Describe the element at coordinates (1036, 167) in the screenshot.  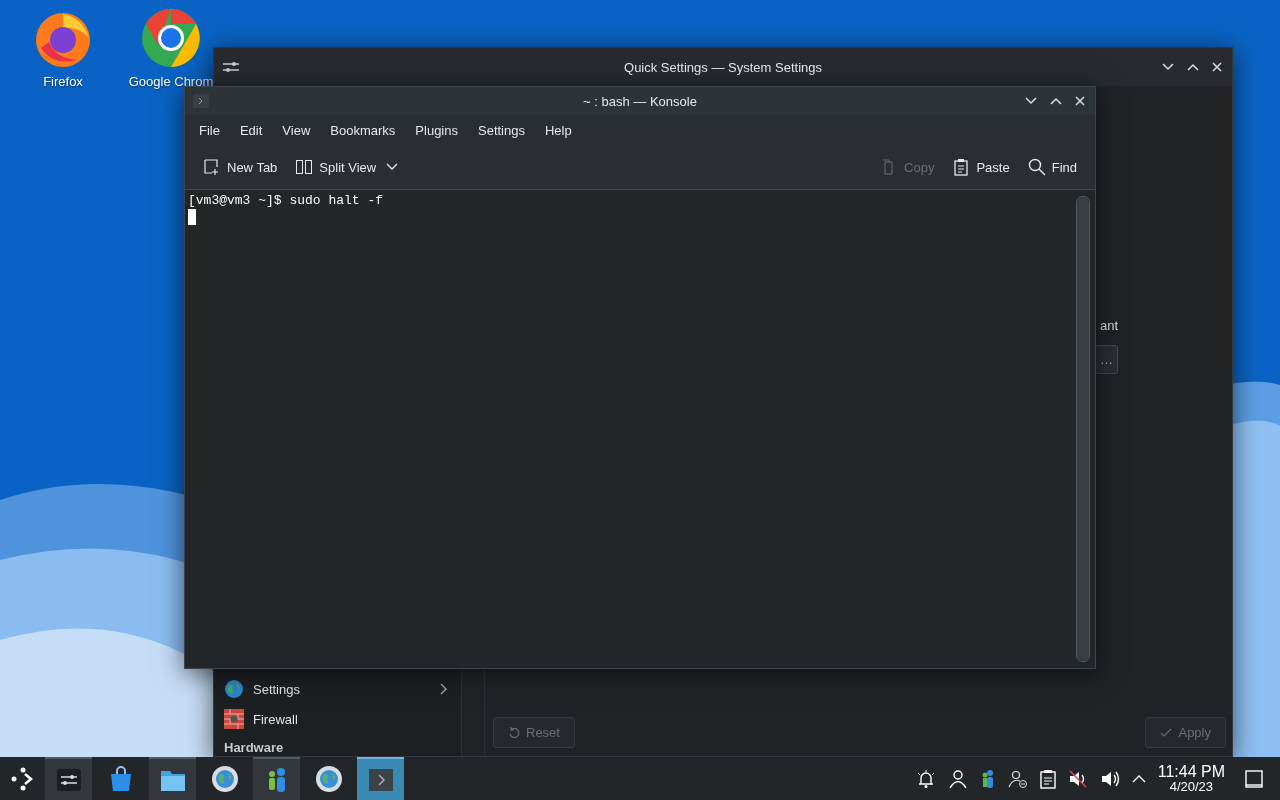
I see `search-icon` at that location.